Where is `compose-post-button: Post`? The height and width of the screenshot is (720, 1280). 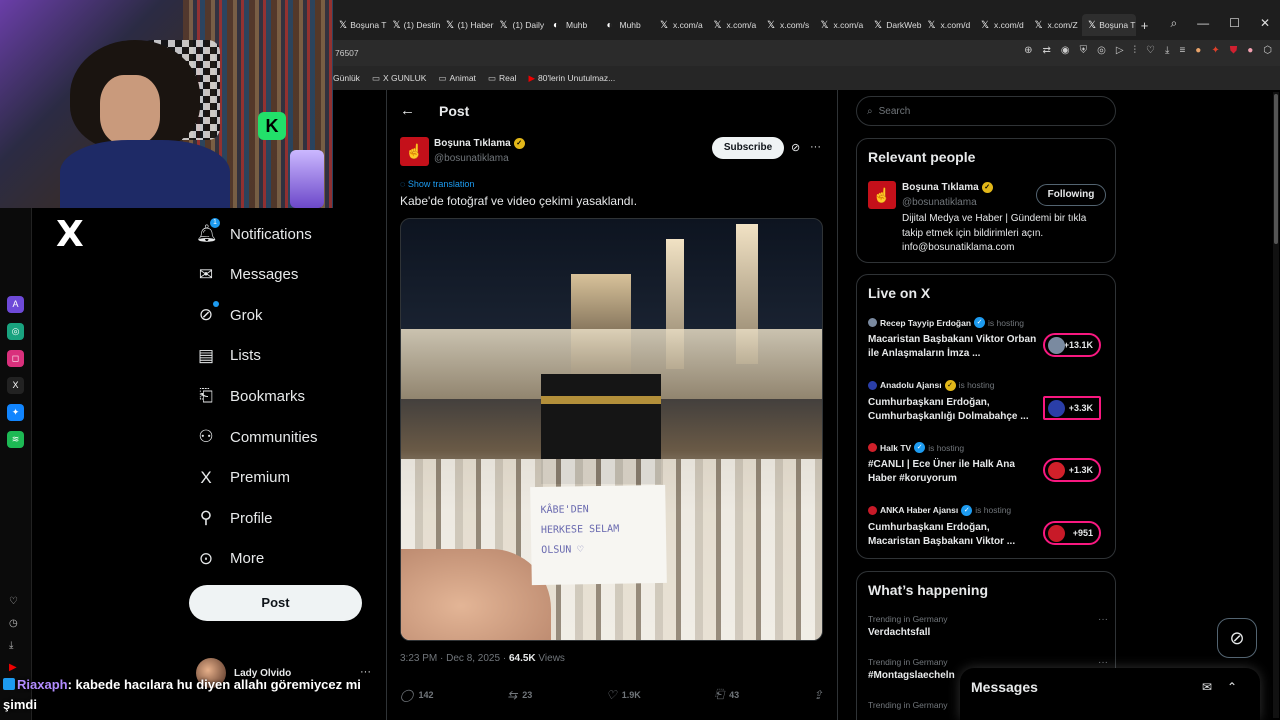 compose-post-button: Post is located at coordinates (275, 603).